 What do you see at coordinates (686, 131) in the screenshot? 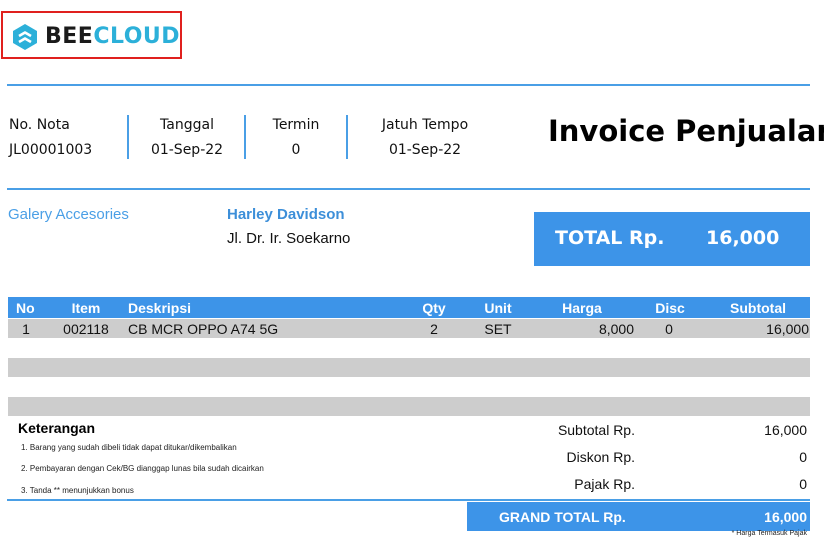
I see `page-title: Invoice Penjualan` at bounding box center [686, 131].